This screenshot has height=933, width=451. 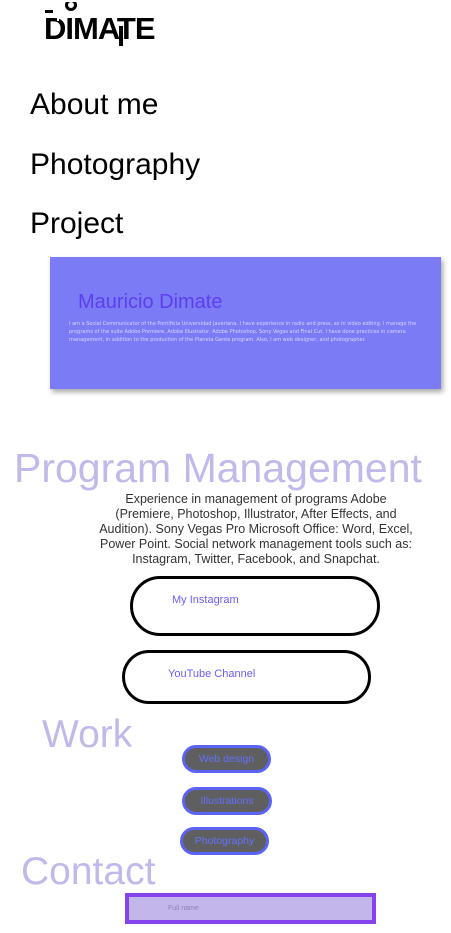 What do you see at coordinates (94, 105) in the screenshot?
I see `nav-about-me: About me` at bounding box center [94, 105].